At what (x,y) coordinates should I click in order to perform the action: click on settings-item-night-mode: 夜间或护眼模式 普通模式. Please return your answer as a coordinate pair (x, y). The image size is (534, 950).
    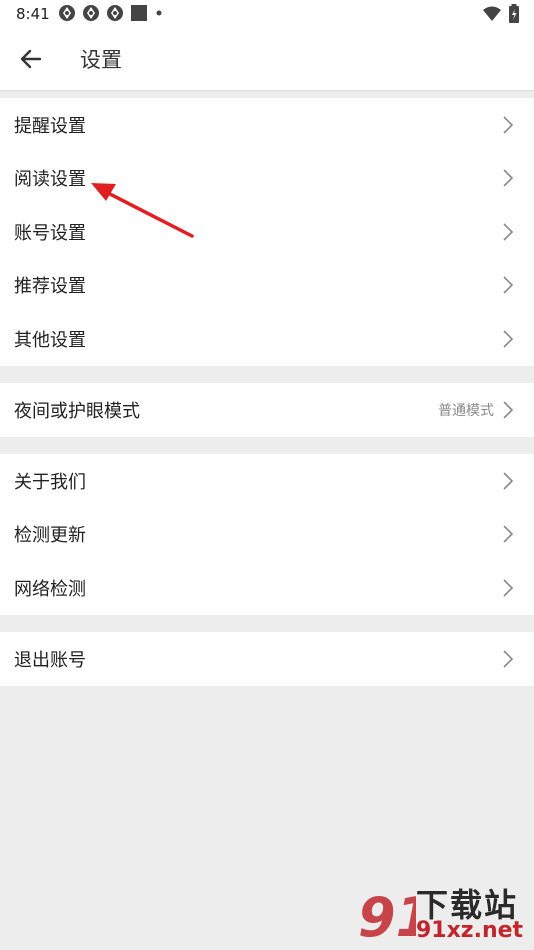
    Looking at the image, I should click on (267, 410).